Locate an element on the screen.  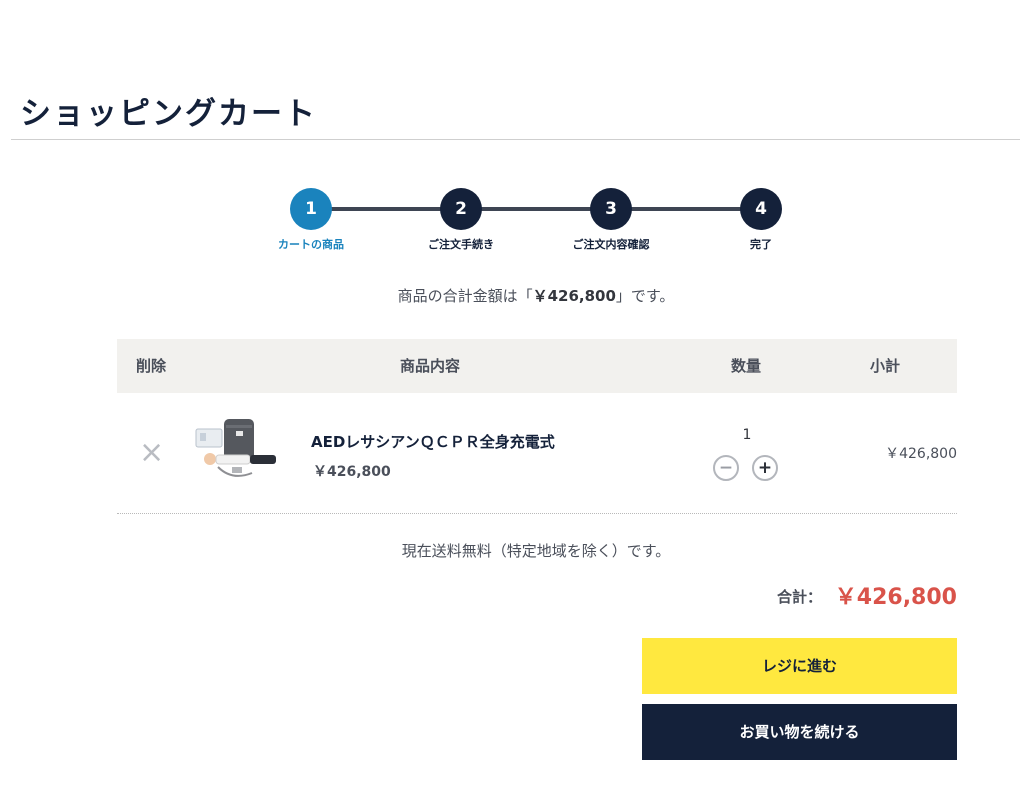
shipping-note: 現在送料無料（特定地域を除く）です。 is located at coordinates (536, 551).